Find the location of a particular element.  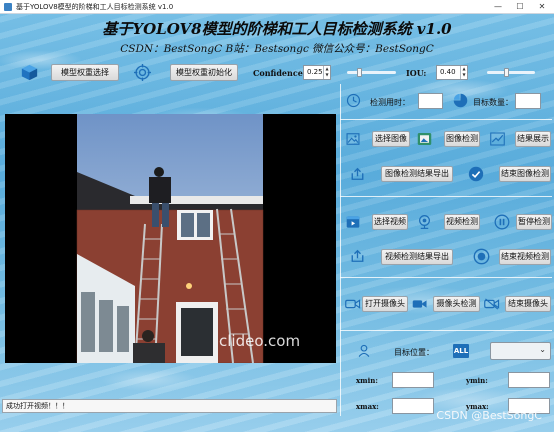

camera-icon is located at coordinates (353, 304).